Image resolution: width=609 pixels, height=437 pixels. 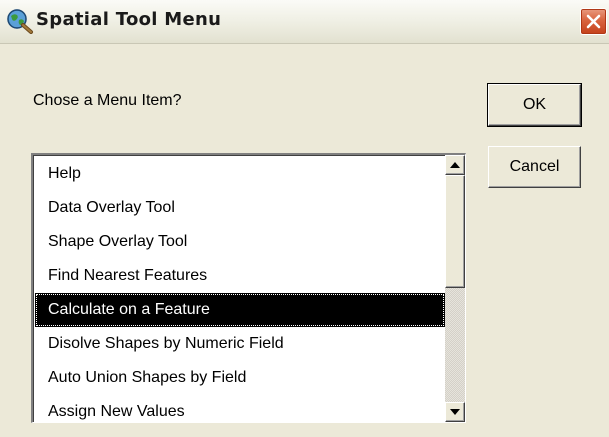 I want to click on cancel-button: Cancel, so click(x=534, y=167).